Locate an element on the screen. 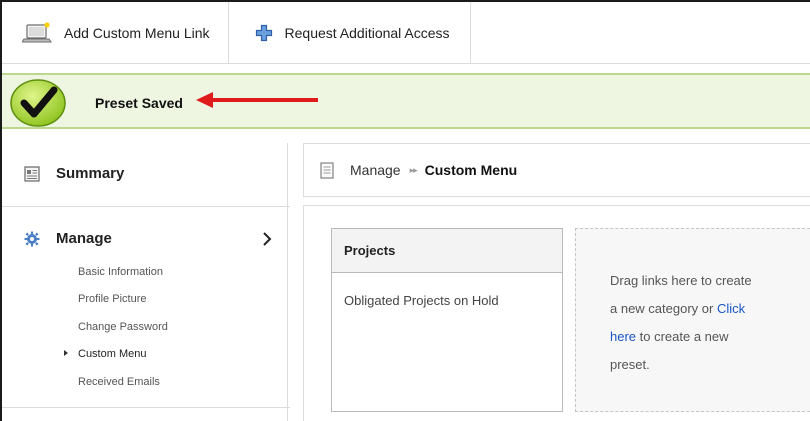 The width and height of the screenshot is (810, 421). sidebar-item-summary: Summary is located at coordinates (74, 173).